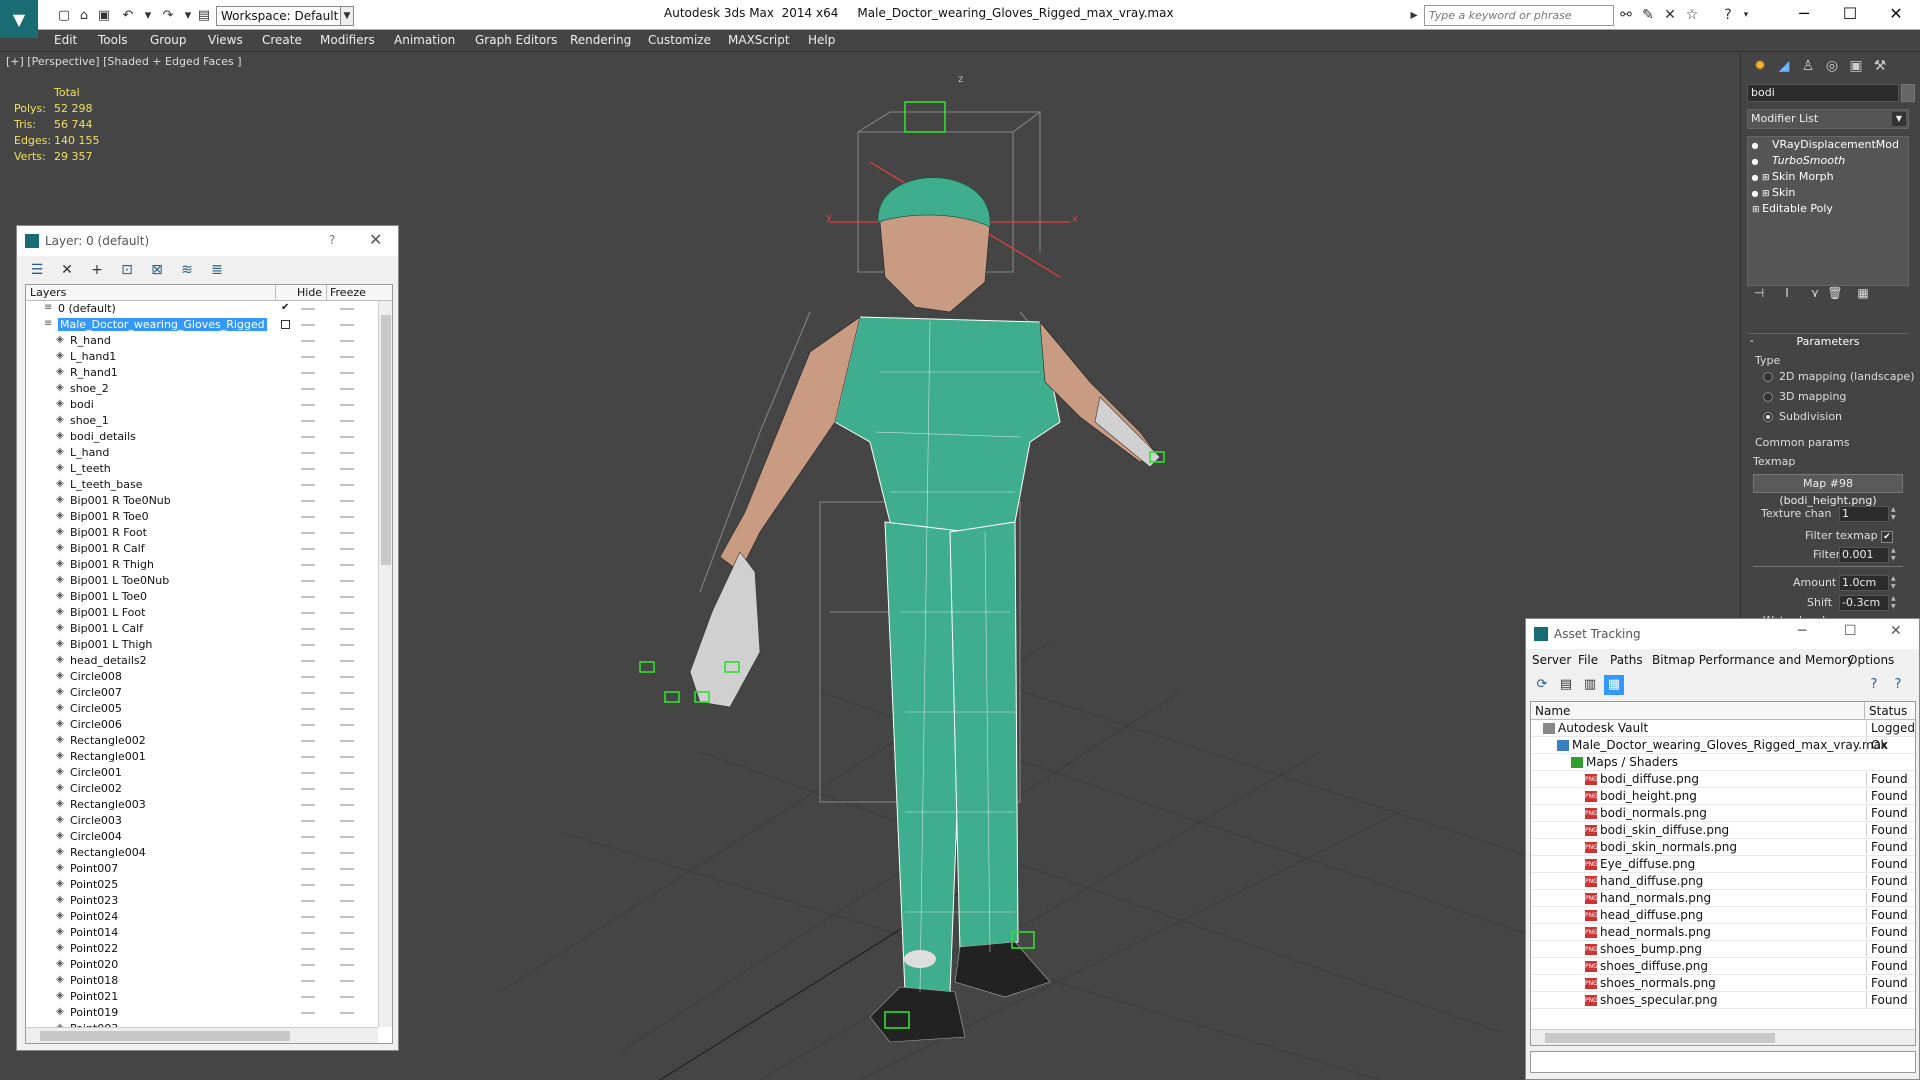 Image resolution: width=1920 pixels, height=1080 pixels. I want to click on layer-row: ◈ bodi, so click(201, 405).